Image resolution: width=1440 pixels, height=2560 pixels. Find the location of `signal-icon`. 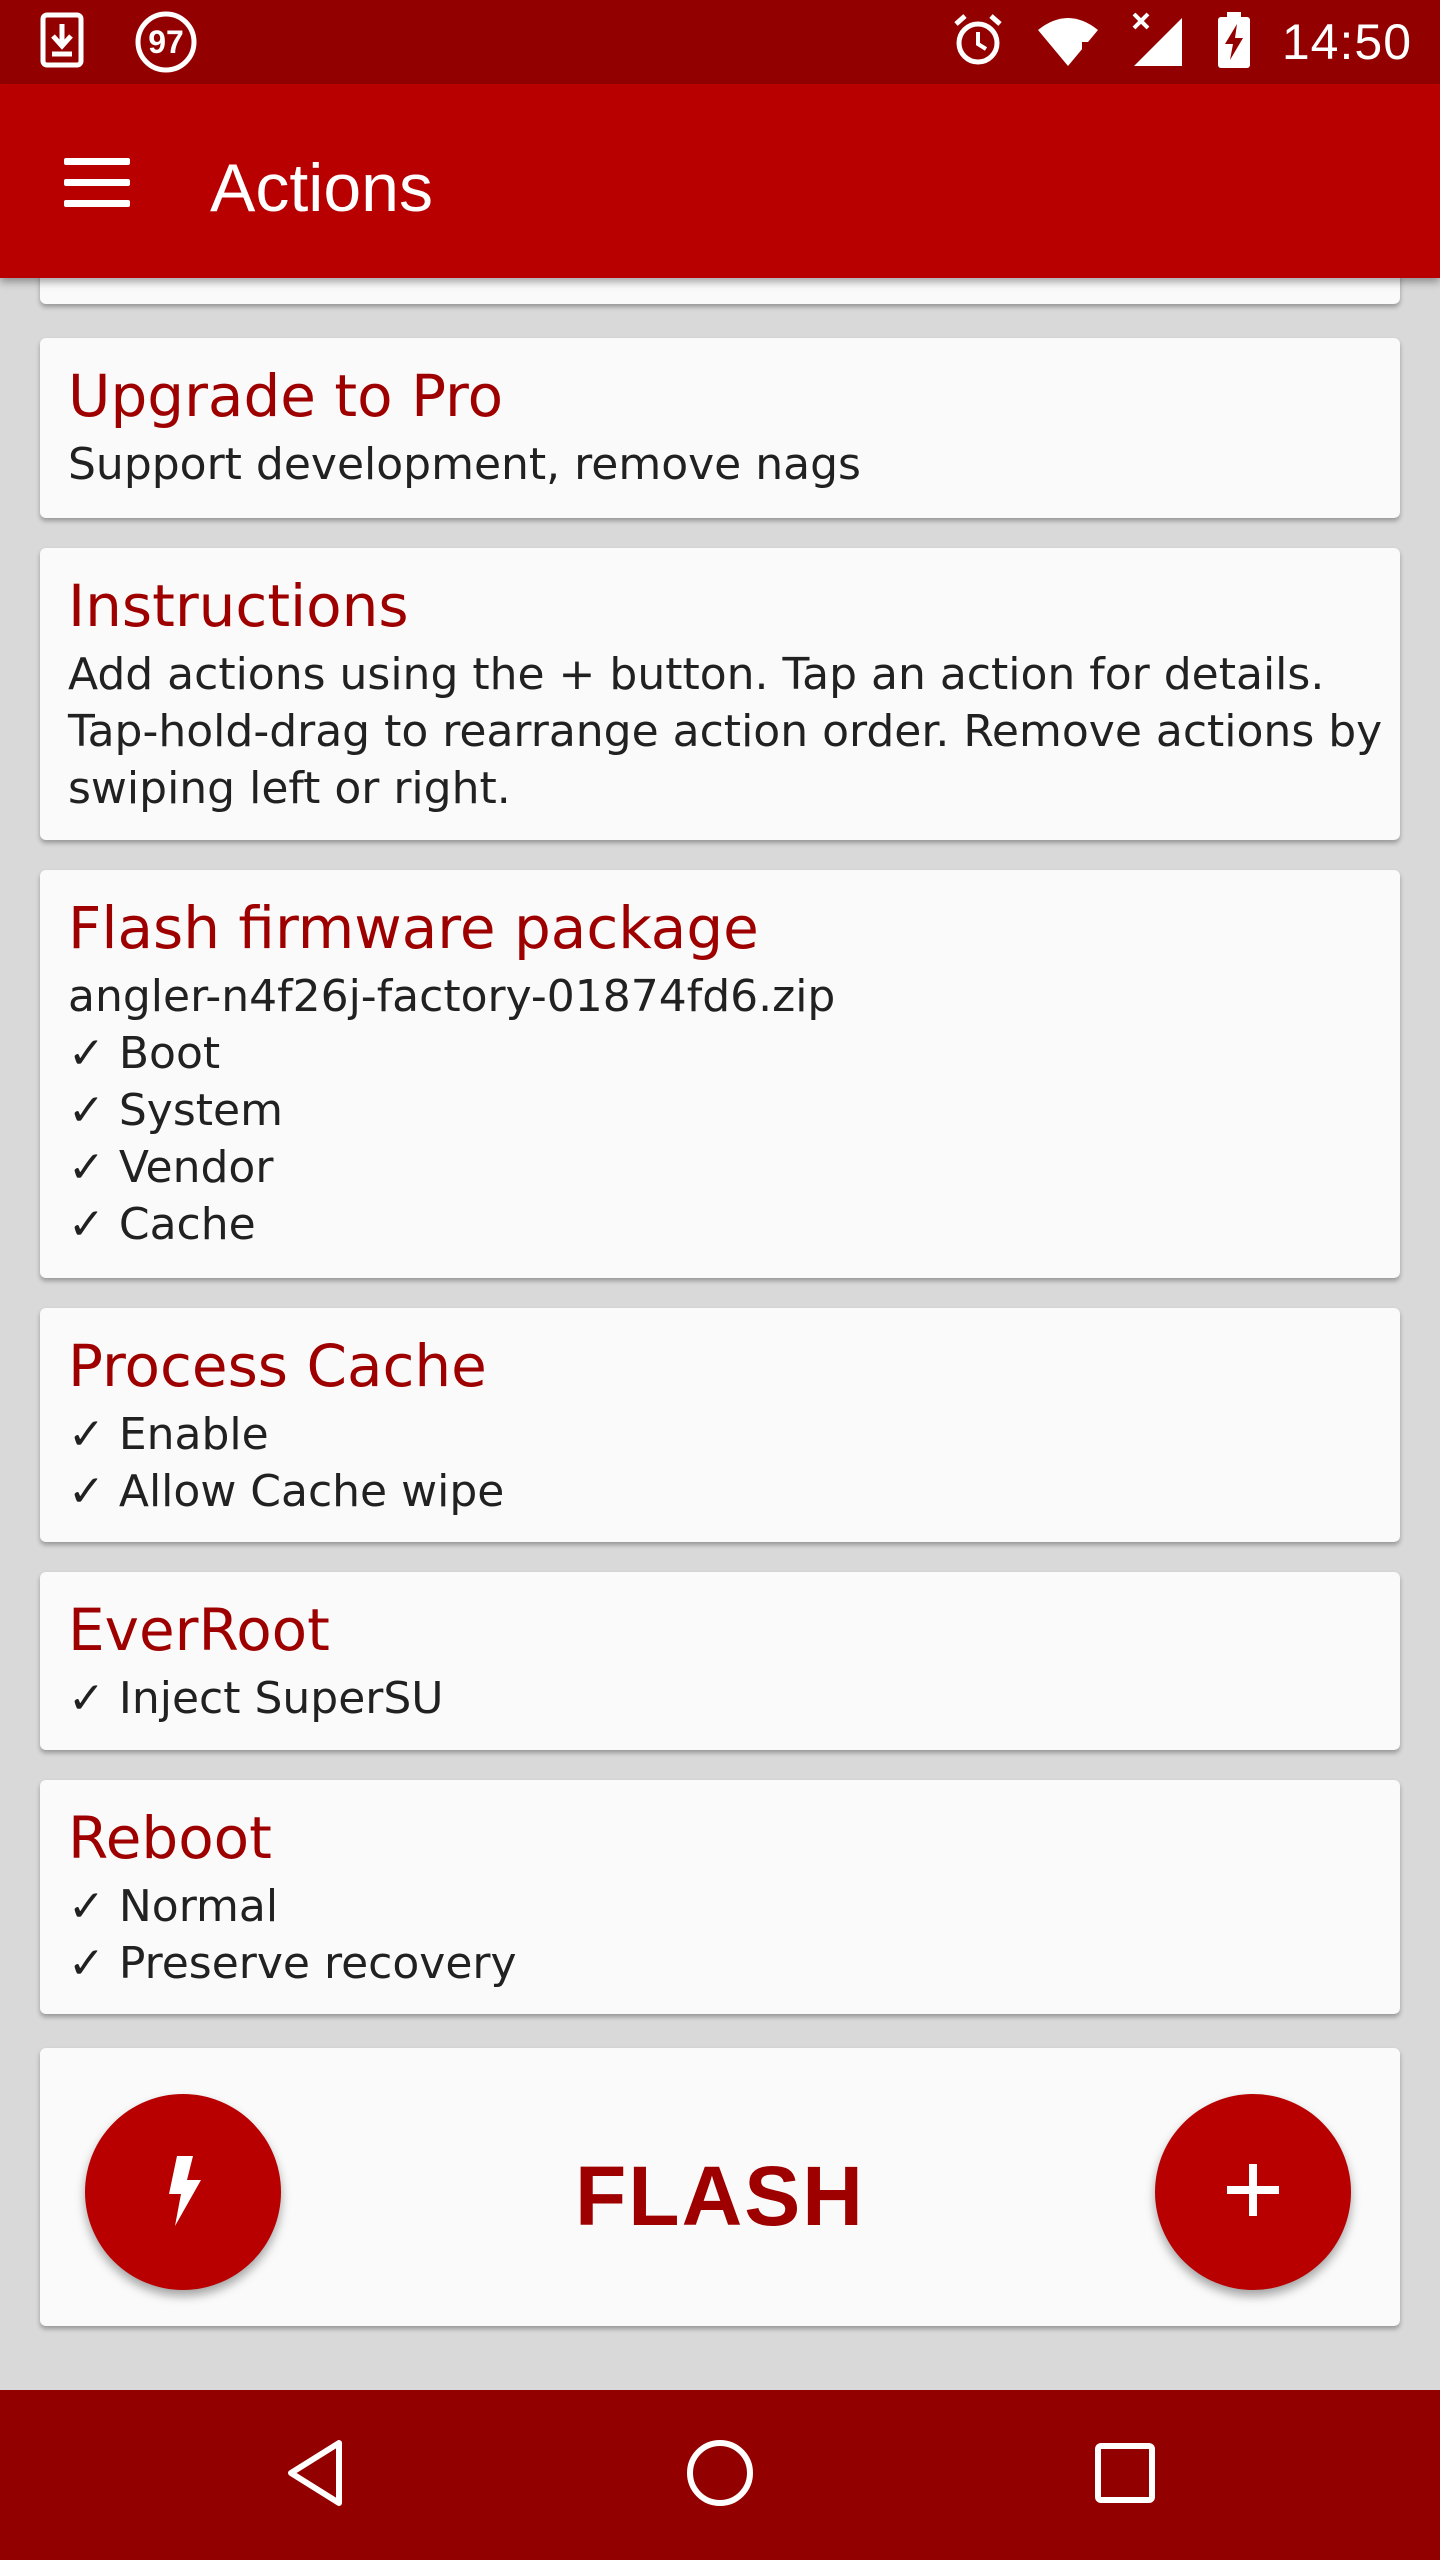

signal-icon is located at coordinates (1158, 42).